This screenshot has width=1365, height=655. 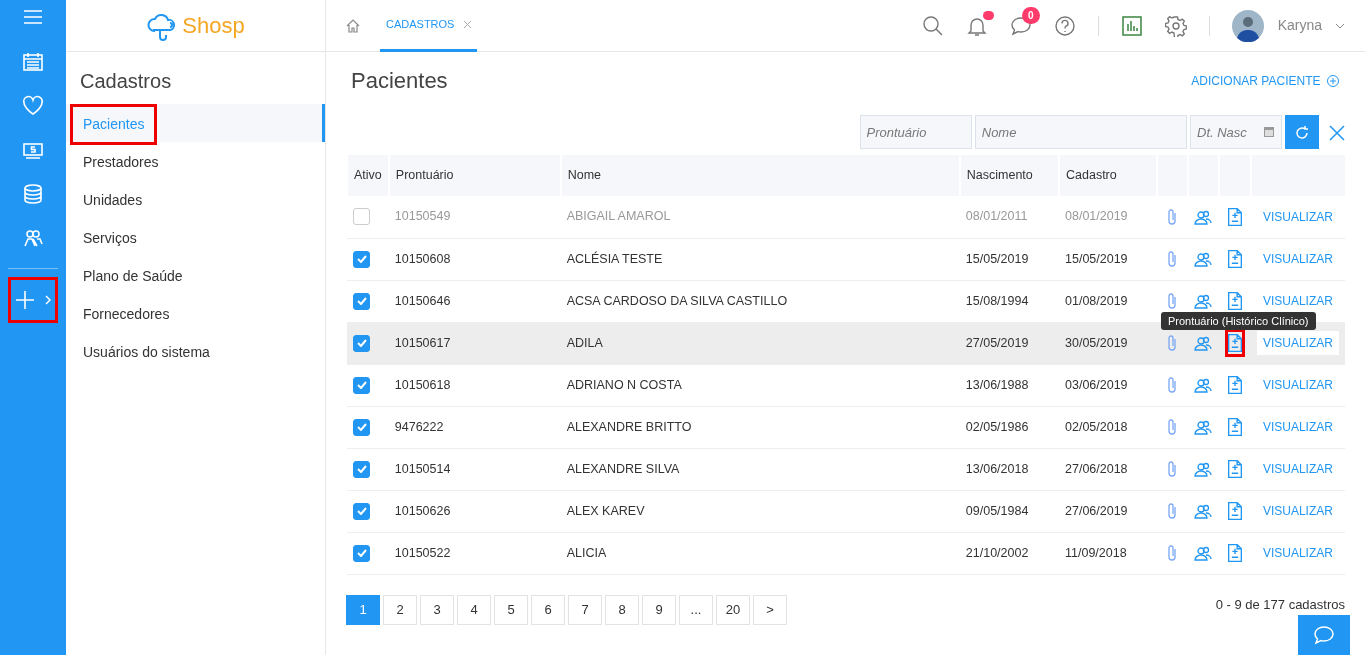 What do you see at coordinates (1340, 25) in the screenshot?
I see `caret-icon` at bounding box center [1340, 25].